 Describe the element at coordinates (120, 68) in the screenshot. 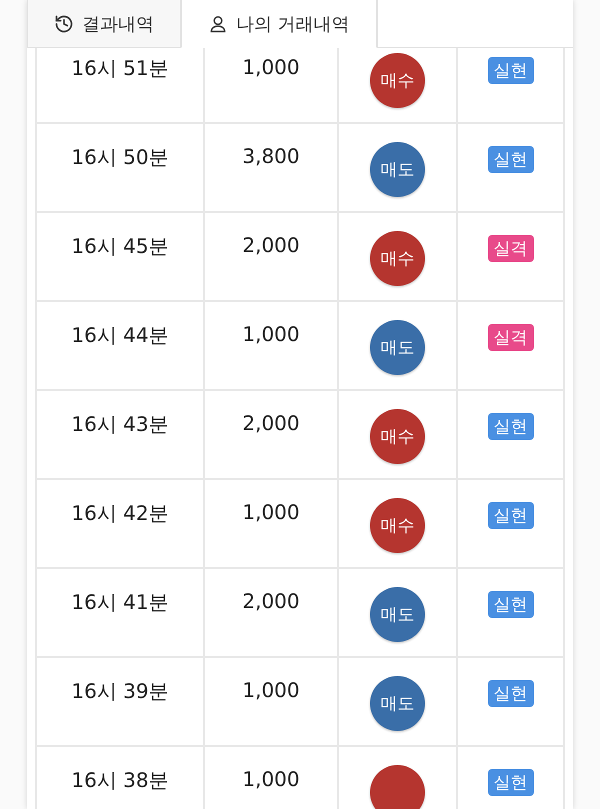

I see `time-cell: 16시 51분` at that location.